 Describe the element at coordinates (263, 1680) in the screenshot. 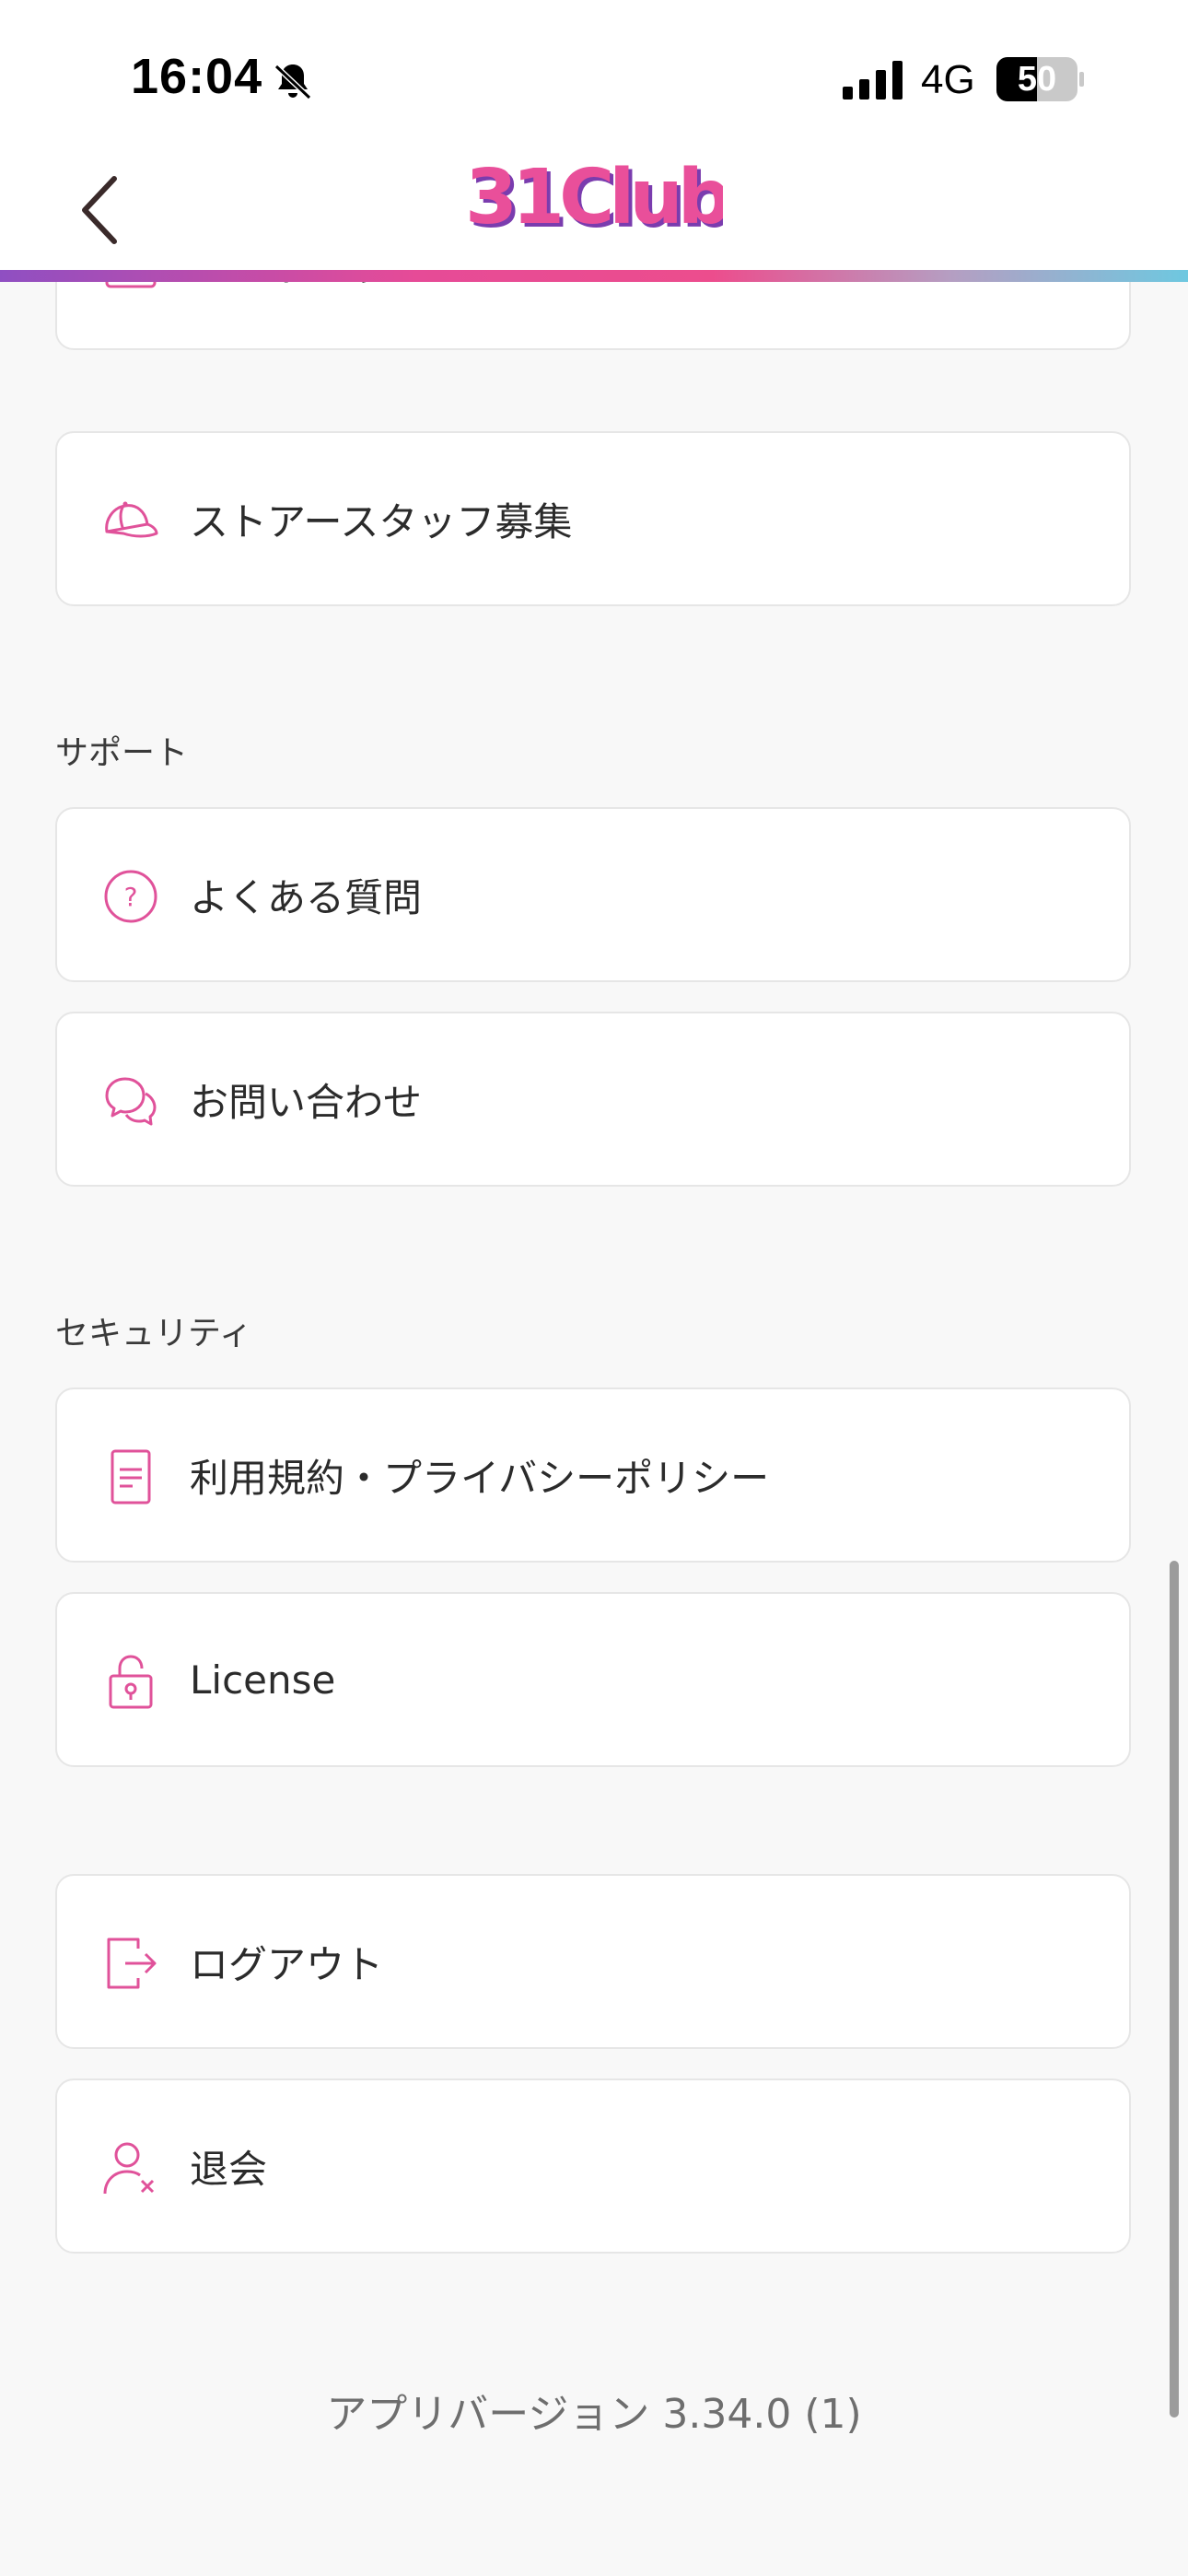

I see `license-label: License` at that location.